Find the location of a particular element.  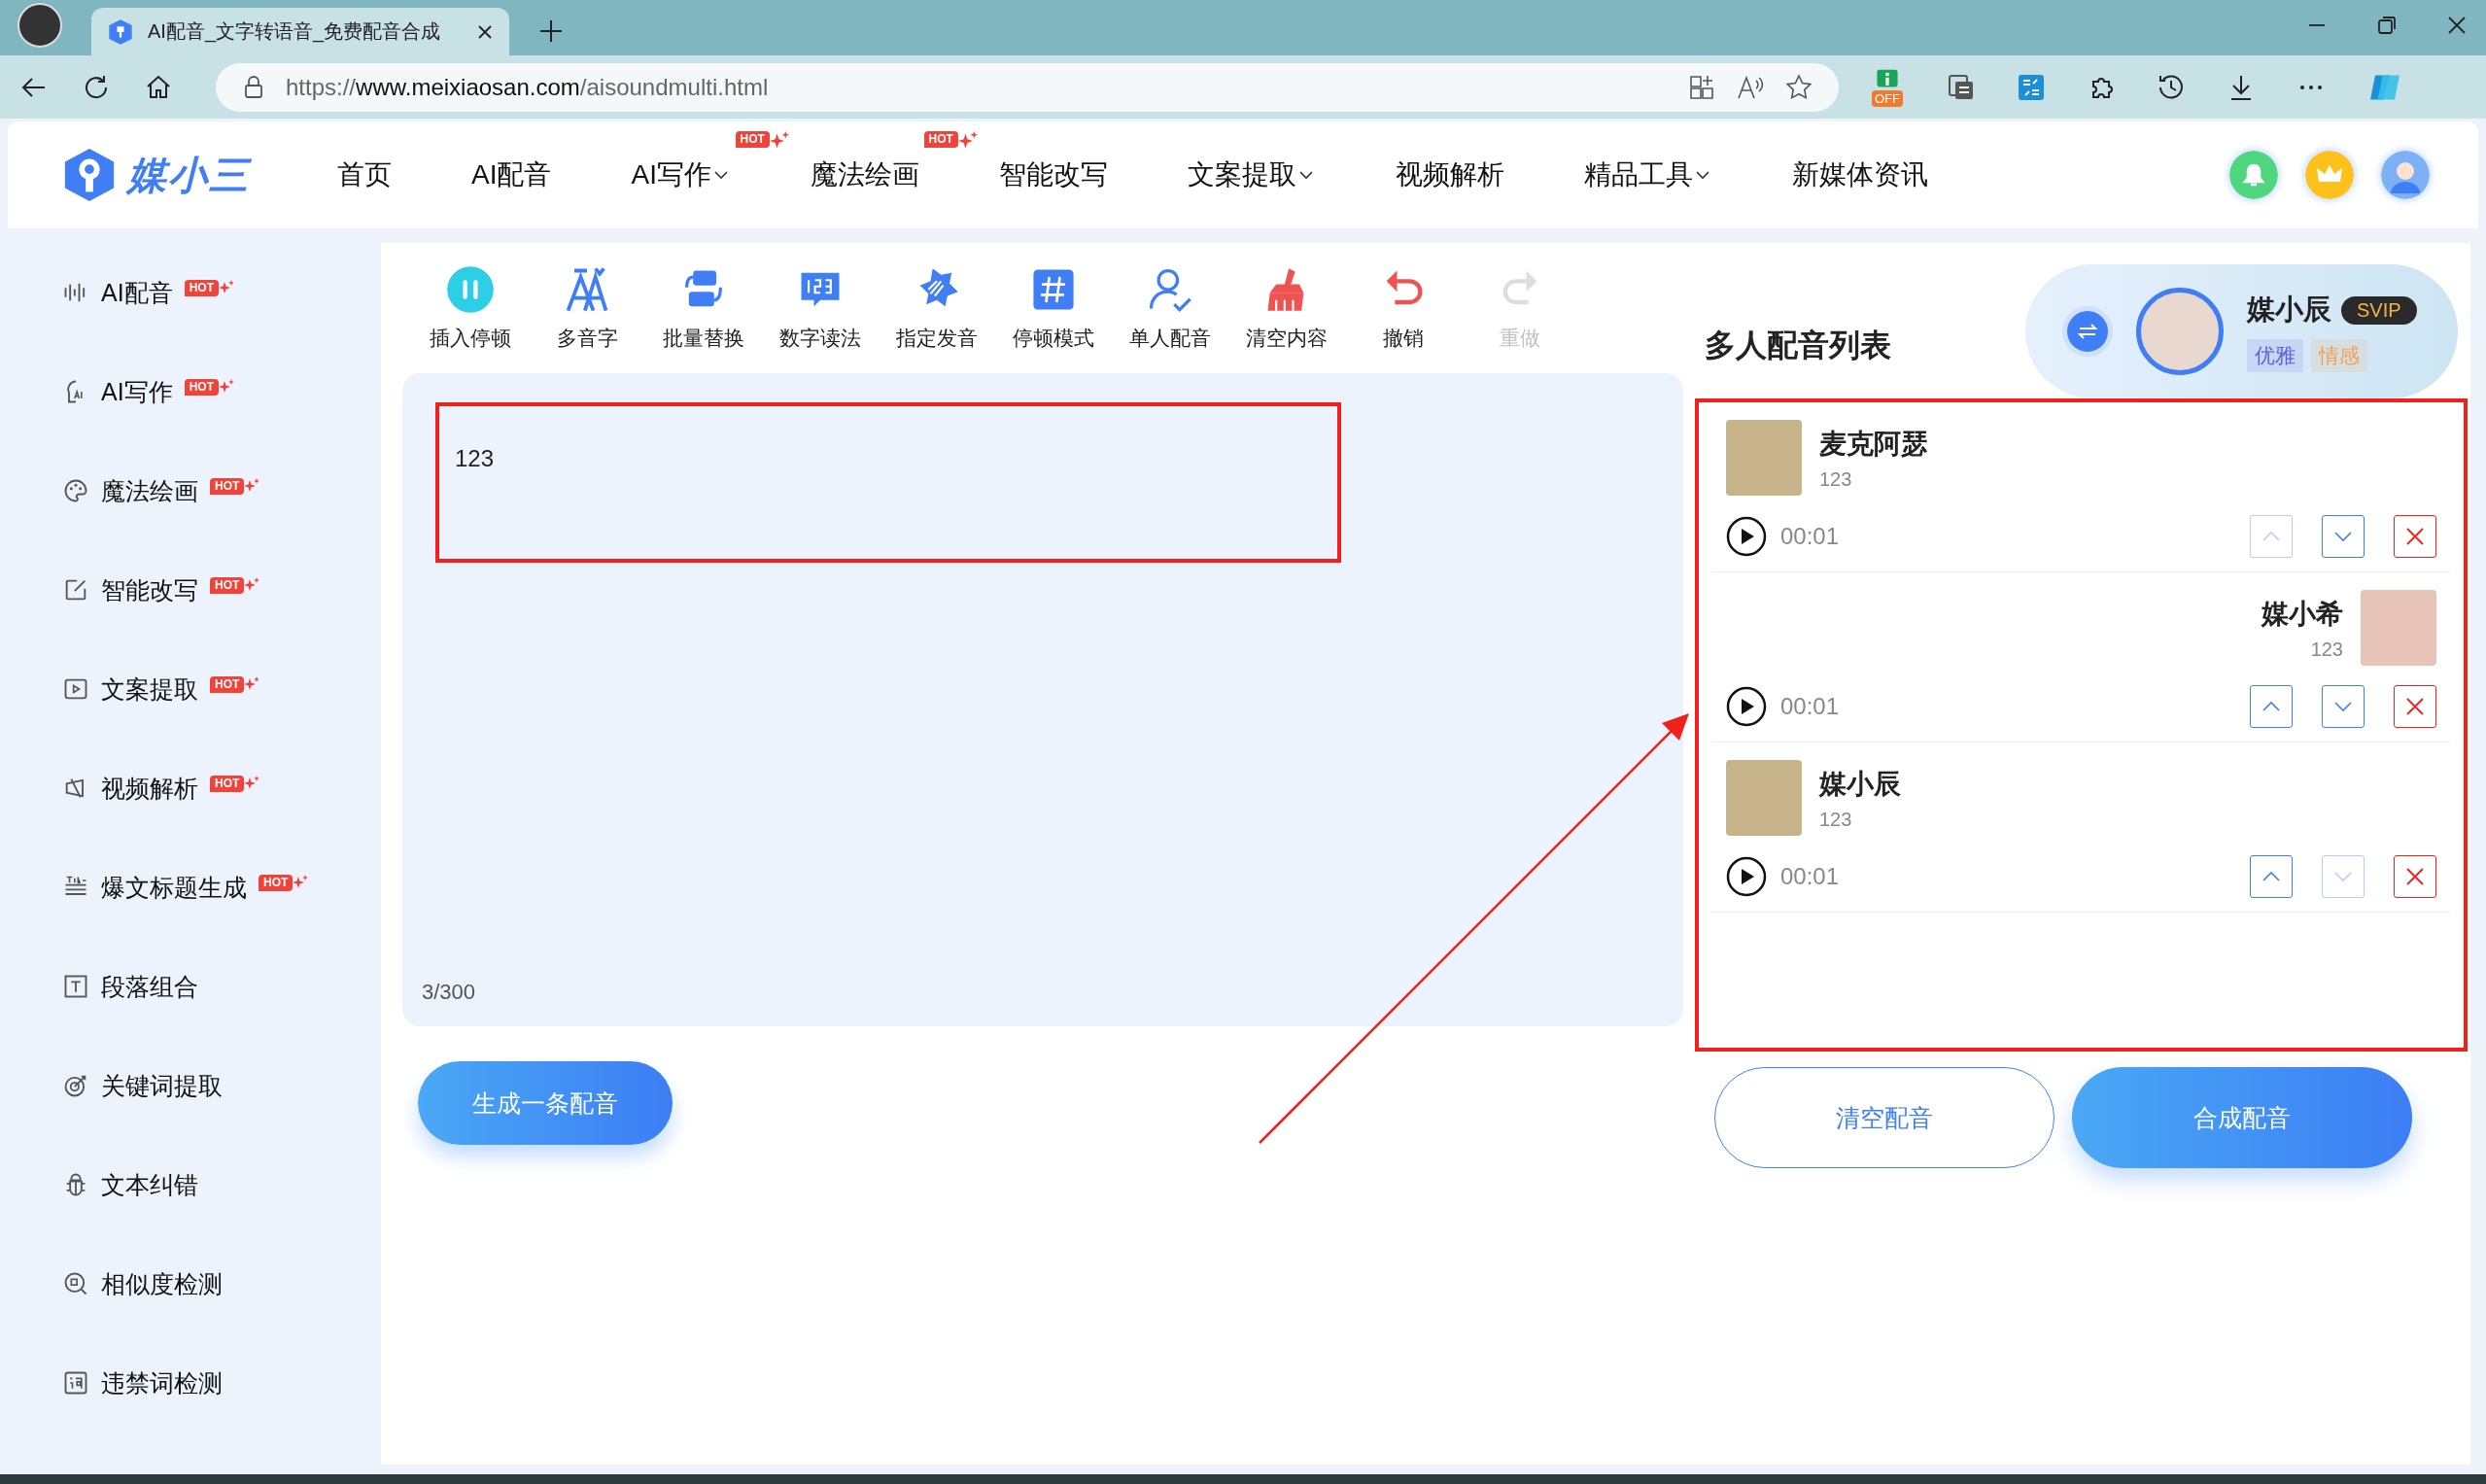

sidebar-item: 段落组合 is located at coordinates (195, 986).